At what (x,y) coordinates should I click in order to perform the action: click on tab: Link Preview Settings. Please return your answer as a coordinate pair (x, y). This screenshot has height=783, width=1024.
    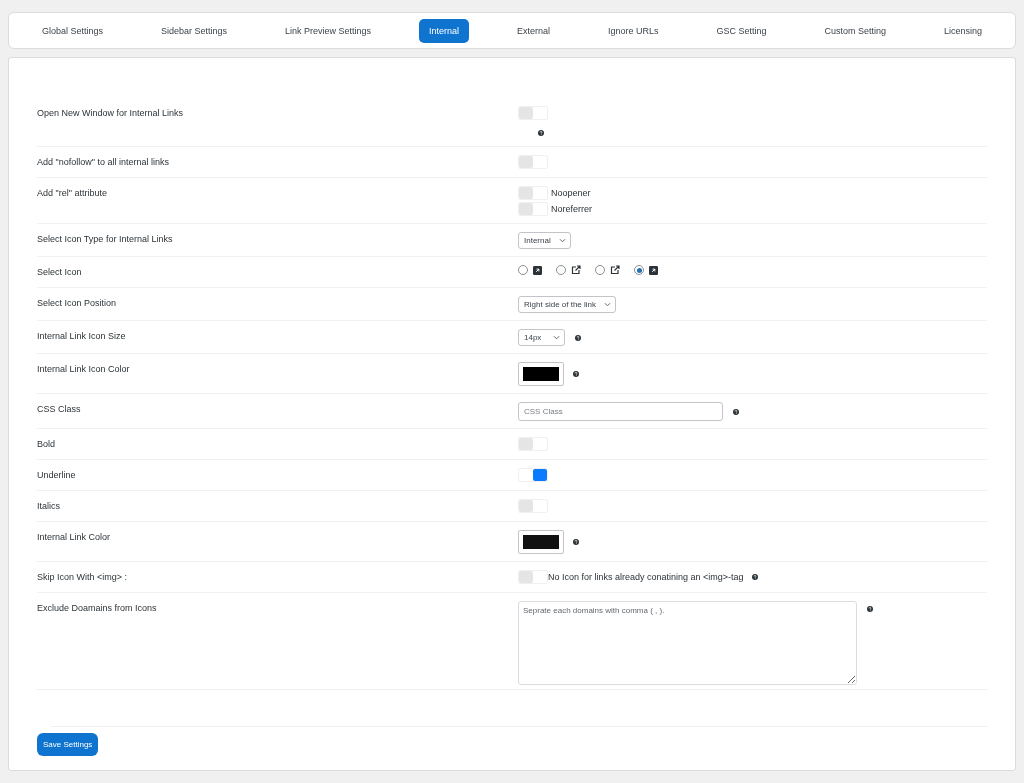
    Looking at the image, I should click on (327, 30).